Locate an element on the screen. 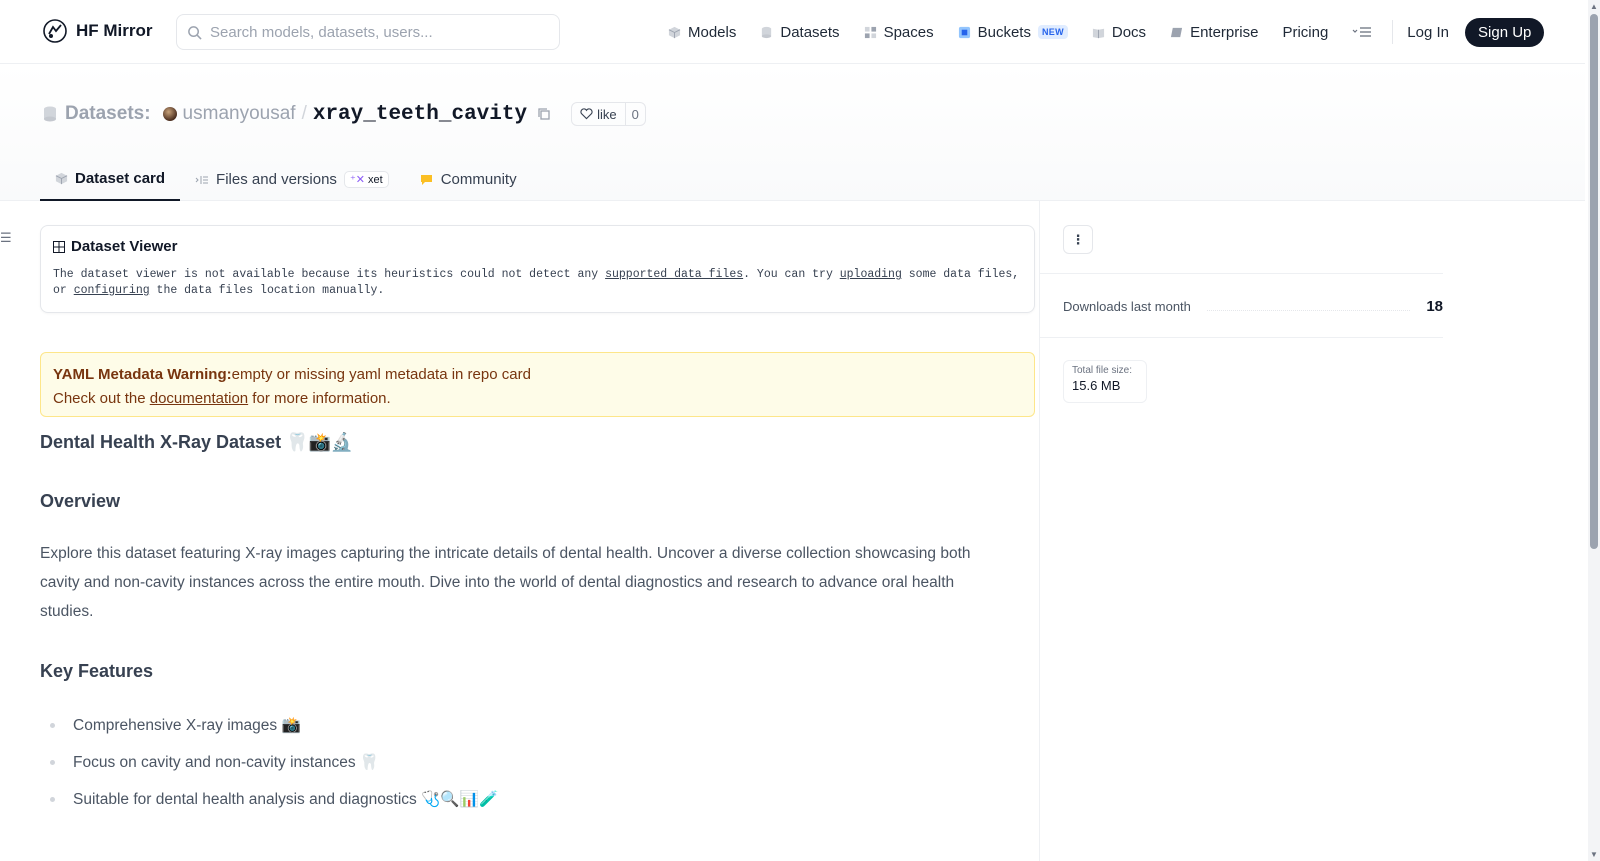 The height and width of the screenshot is (861, 1600). nav-more-menu is located at coordinates (1362, 32).